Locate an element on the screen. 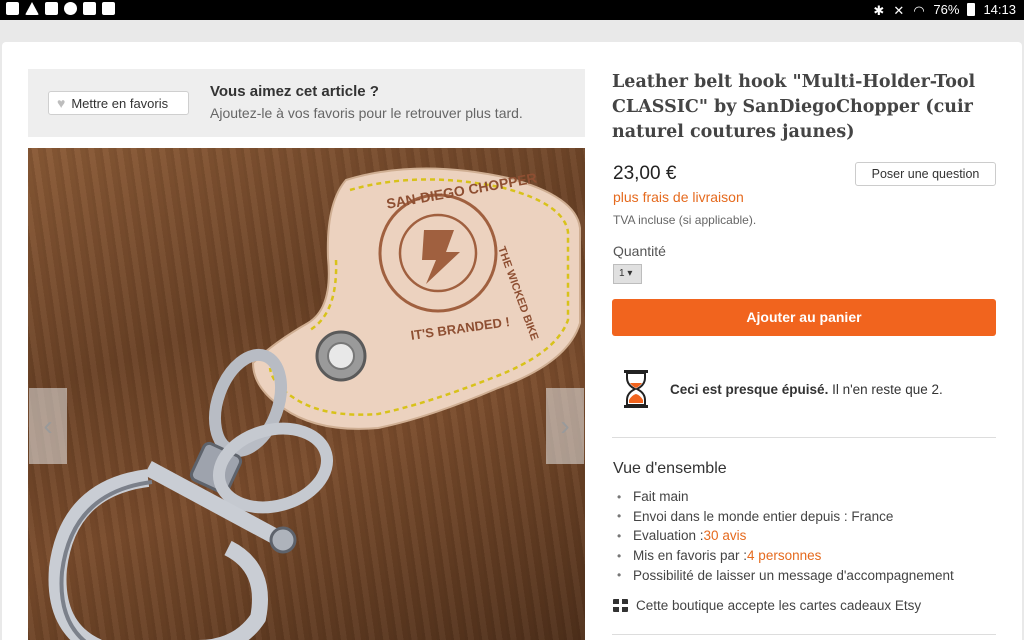 This screenshot has height=640, width=1024. add-to-cart-button: Ajouter au panier is located at coordinates (804, 317).